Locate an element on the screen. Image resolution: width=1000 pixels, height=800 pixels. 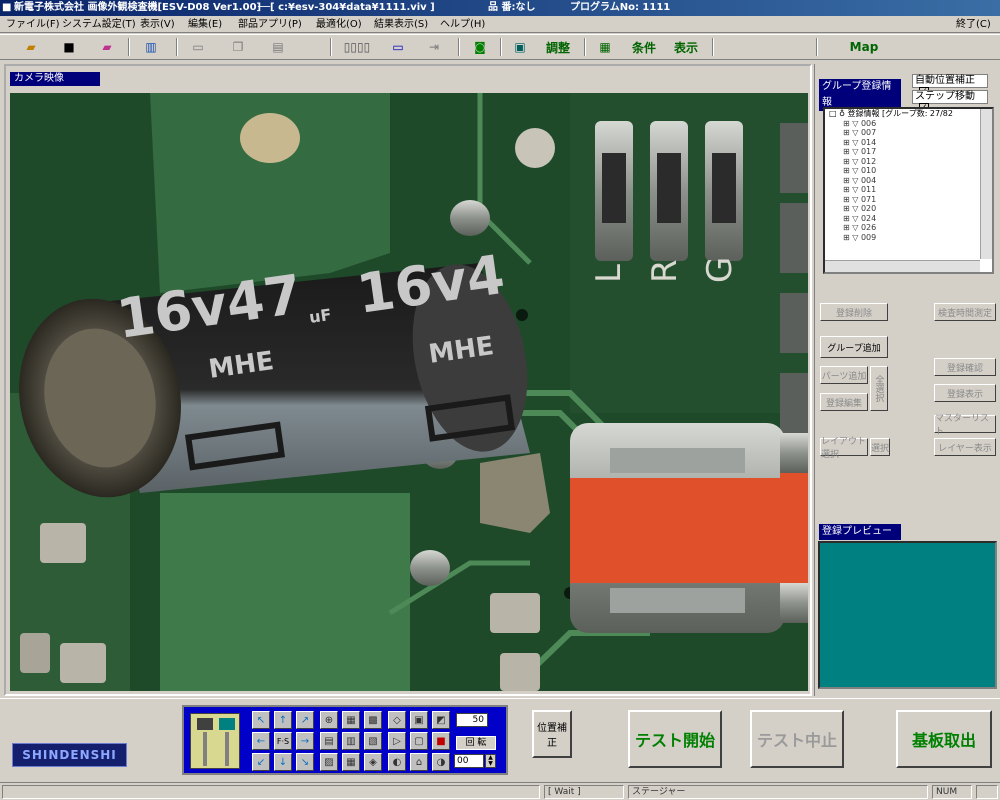
camera-icon: ◙ is located at coordinates (480, 47).